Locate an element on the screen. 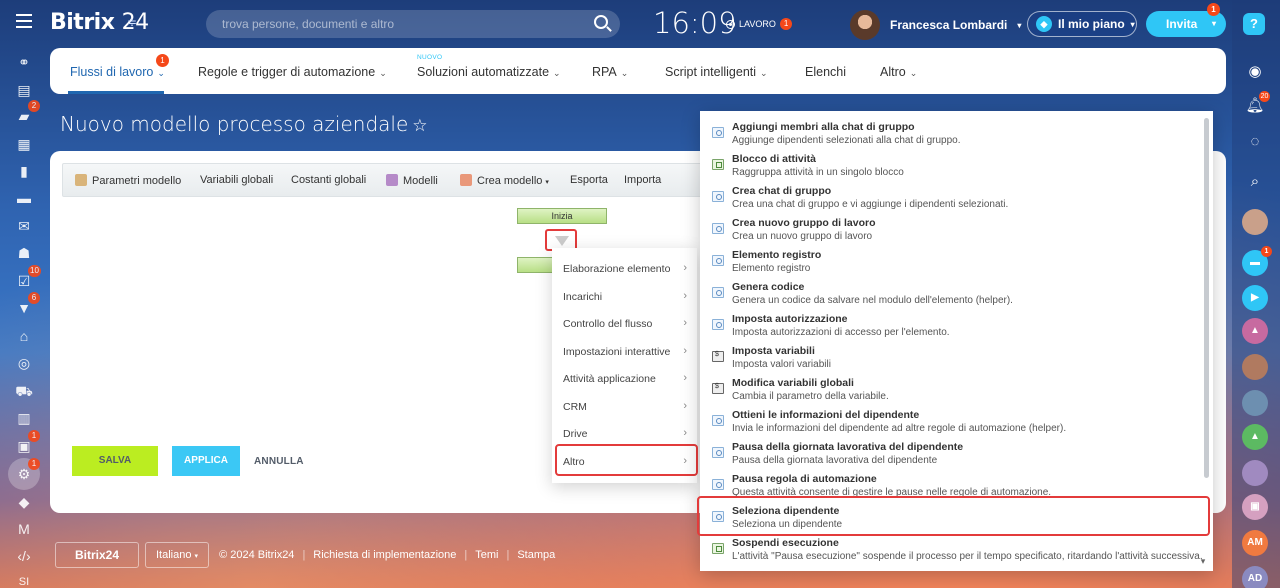 This screenshot has height=588, width=1280. invite-badge: 1 is located at coordinates (1213, 9).